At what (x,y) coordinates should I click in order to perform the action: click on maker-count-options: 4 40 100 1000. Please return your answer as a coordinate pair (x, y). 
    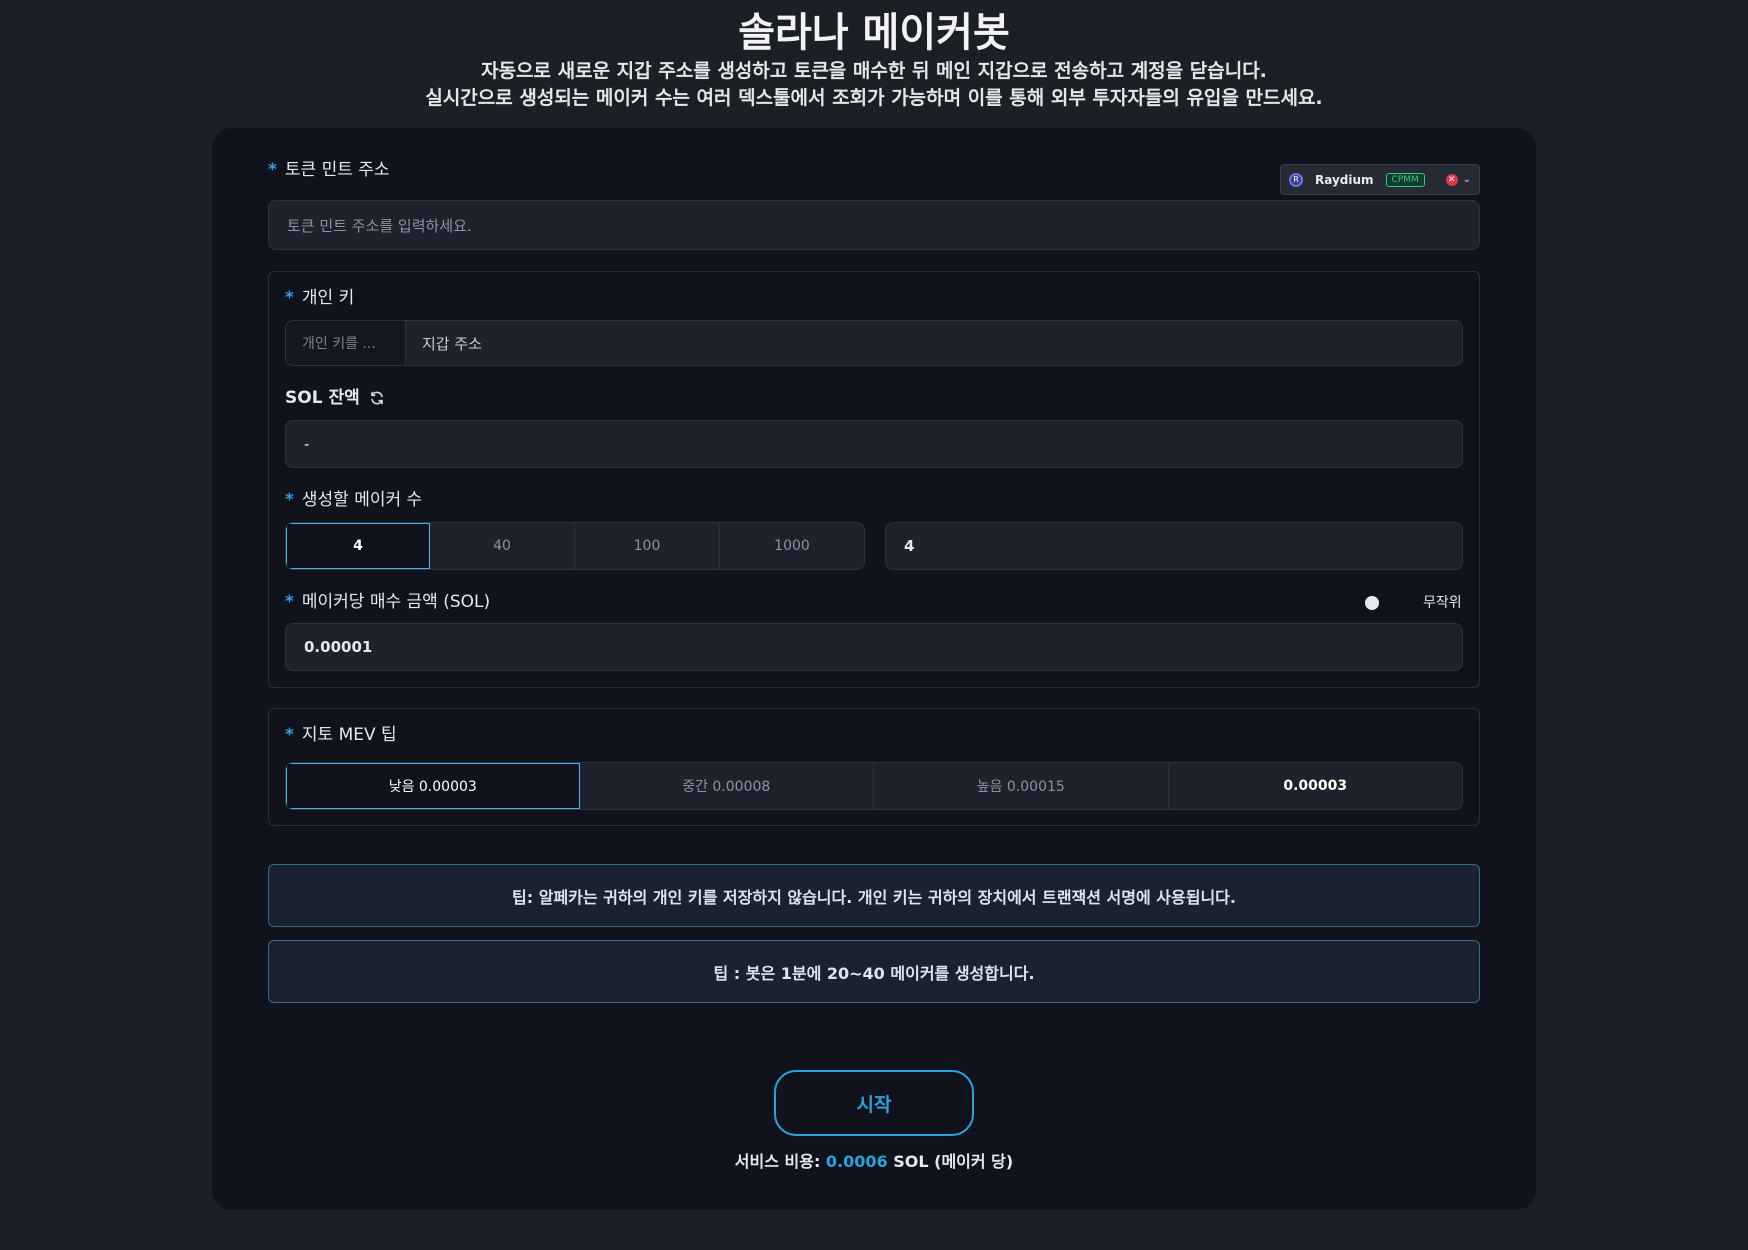
    Looking at the image, I should click on (575, 546).